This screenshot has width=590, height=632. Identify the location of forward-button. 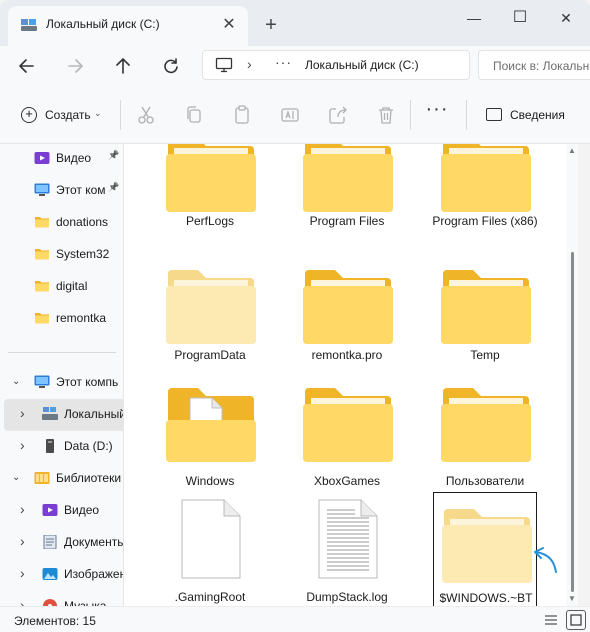
(75, 66).